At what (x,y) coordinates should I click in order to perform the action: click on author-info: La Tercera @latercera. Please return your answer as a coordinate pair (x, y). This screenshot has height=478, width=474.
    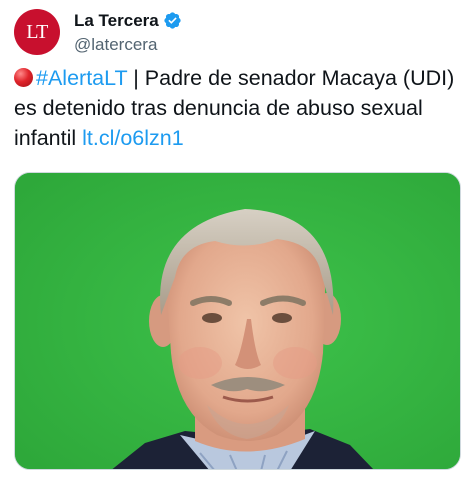
    Looking at the image, I should click on (128, 32).